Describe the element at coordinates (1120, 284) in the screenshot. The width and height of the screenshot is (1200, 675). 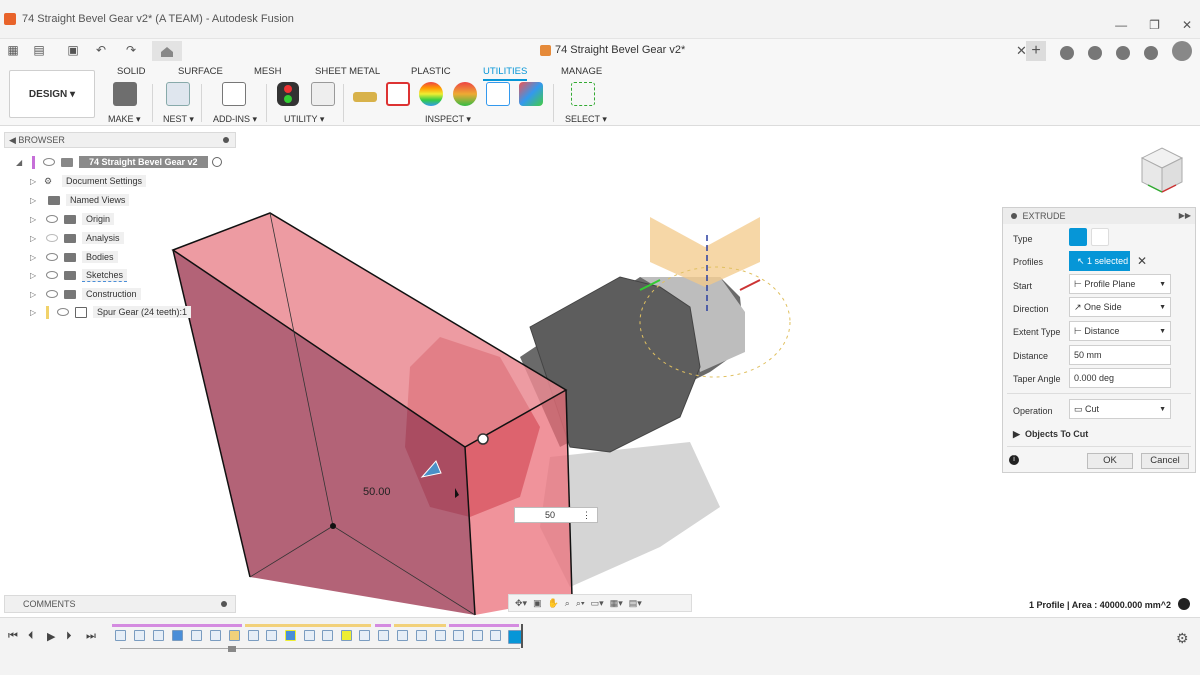
I see `start-dropdown: ⊢ Profile Plane ▼` at that location.